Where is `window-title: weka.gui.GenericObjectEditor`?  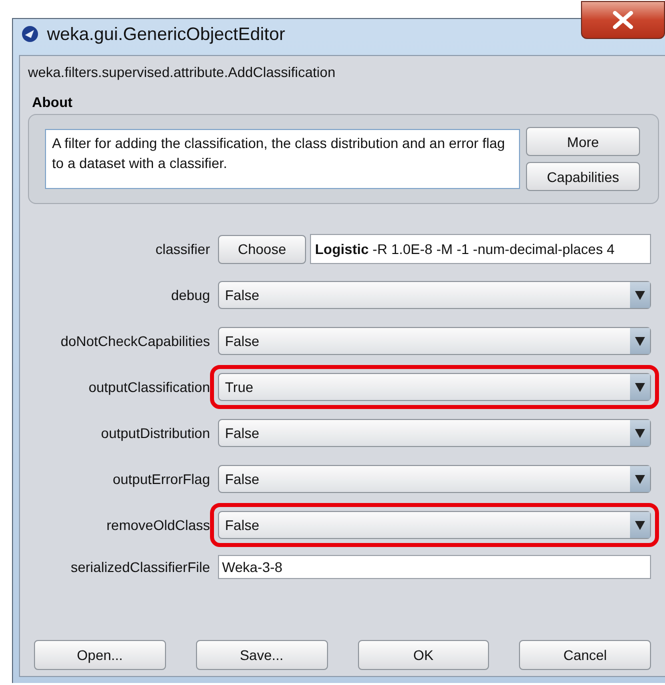
window-title: weka.gui.GenericObjectEditor is located at coordinates (166, 34).